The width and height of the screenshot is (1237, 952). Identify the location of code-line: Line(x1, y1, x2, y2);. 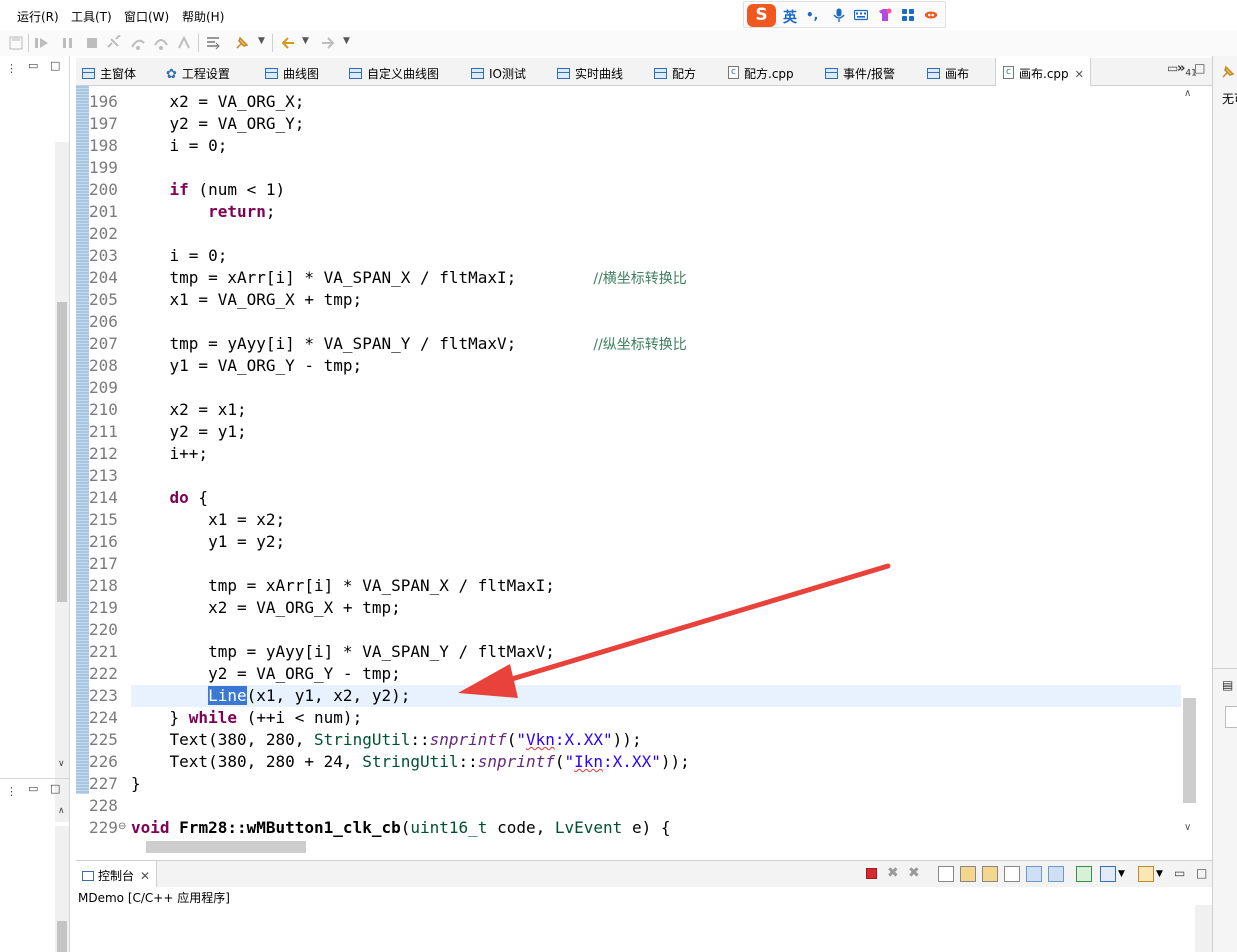
(656, 696).